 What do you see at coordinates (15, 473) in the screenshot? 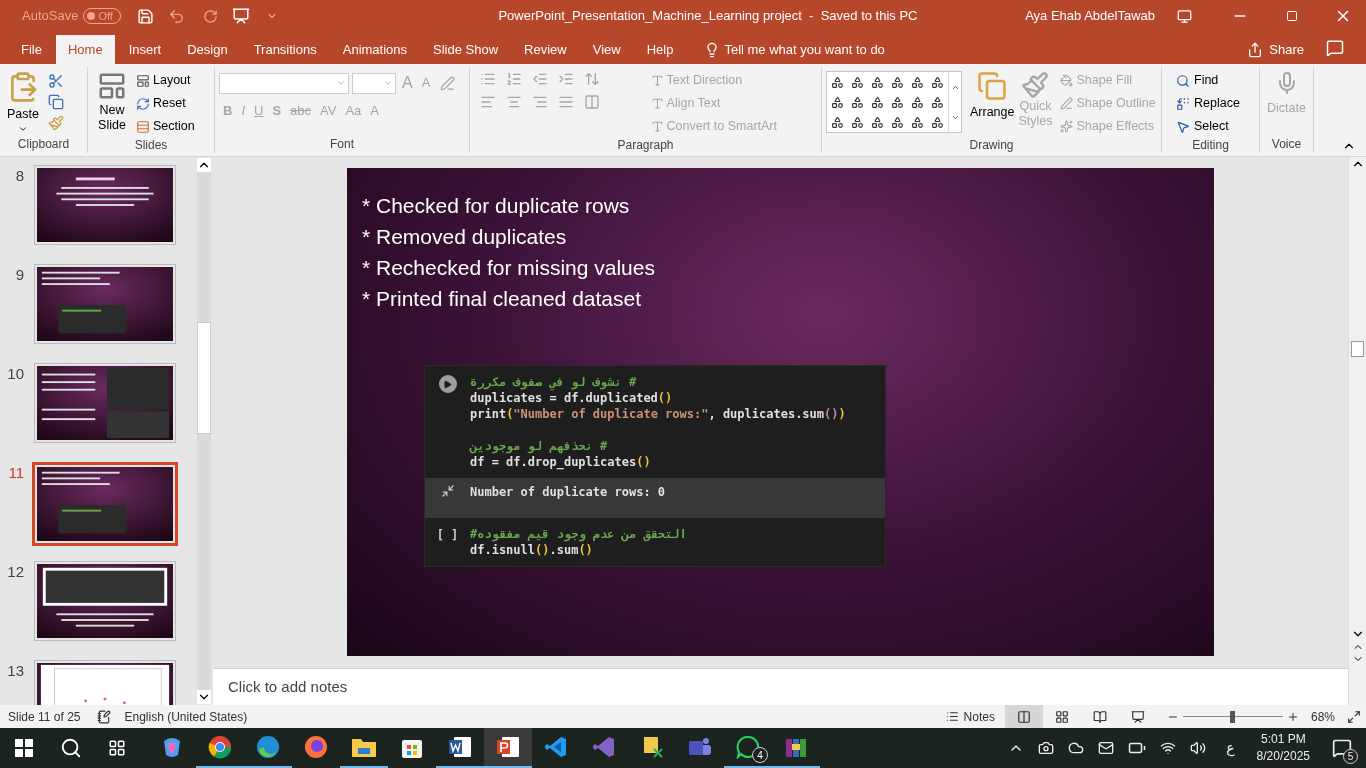
I see `slide-number: 11` at bounding box center [15, 473].